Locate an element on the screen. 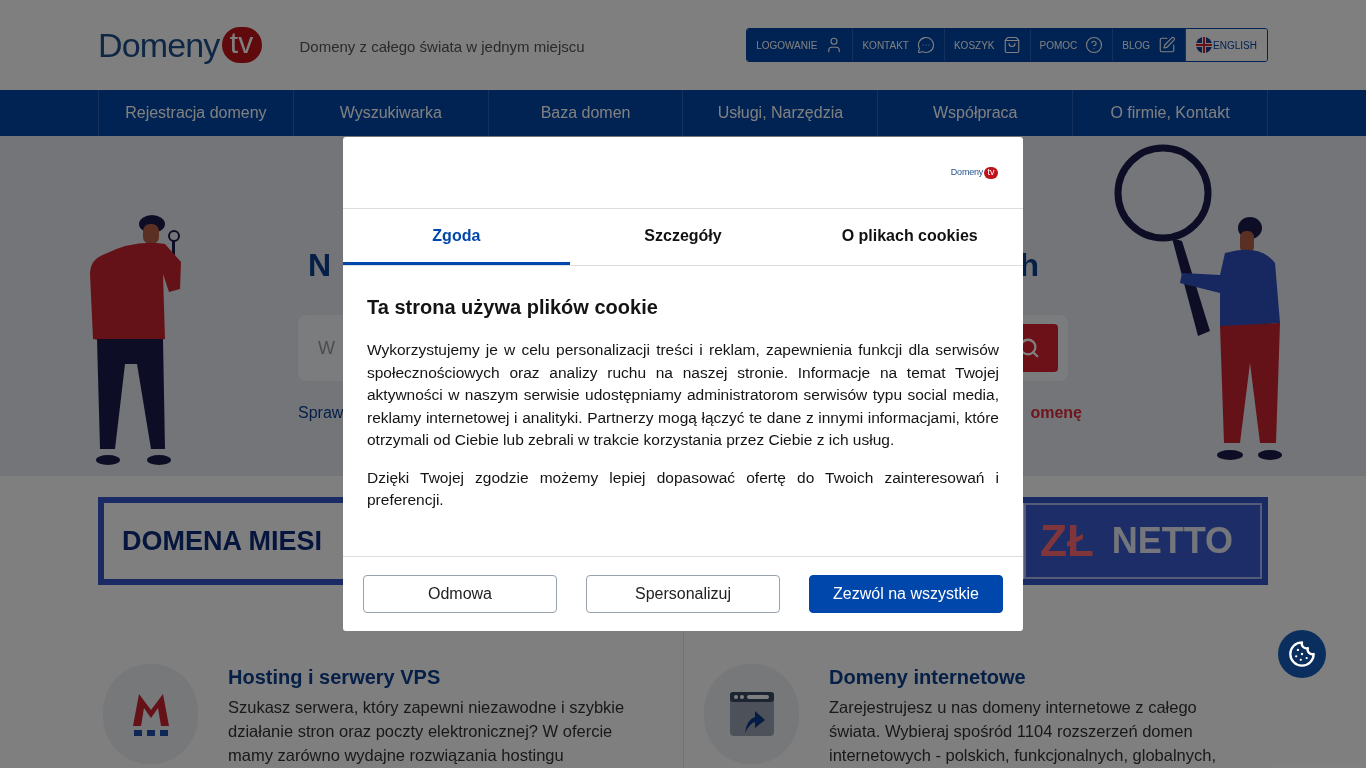 This screenshot has height=768, width=1366. banner-currency: ZŁ is located at coordinates (1067, 541).